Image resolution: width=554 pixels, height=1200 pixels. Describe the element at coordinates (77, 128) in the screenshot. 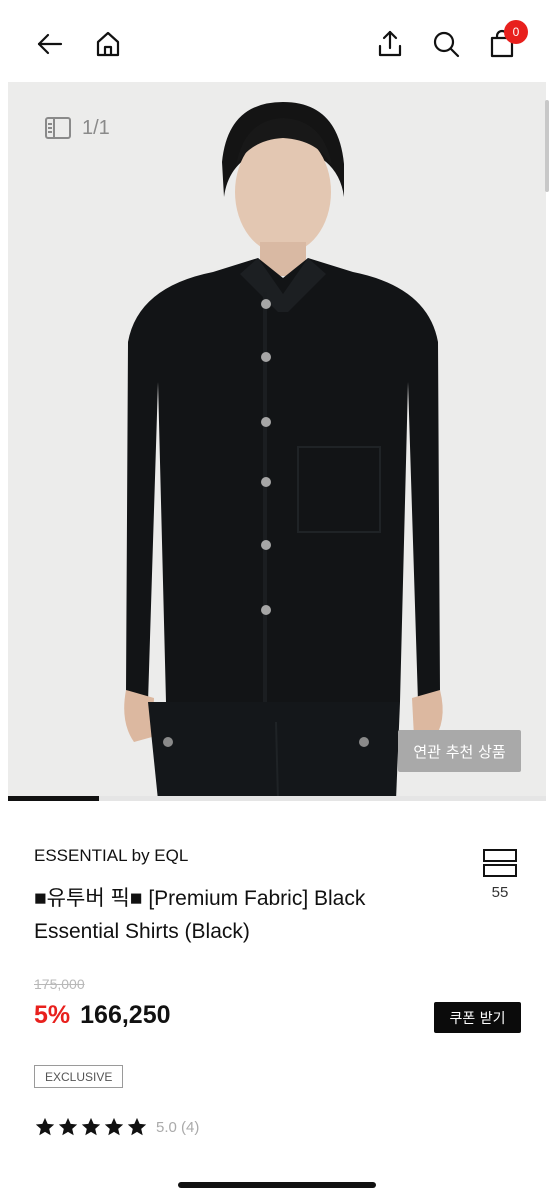

I see `gallery-counter: 1/1` at that location.